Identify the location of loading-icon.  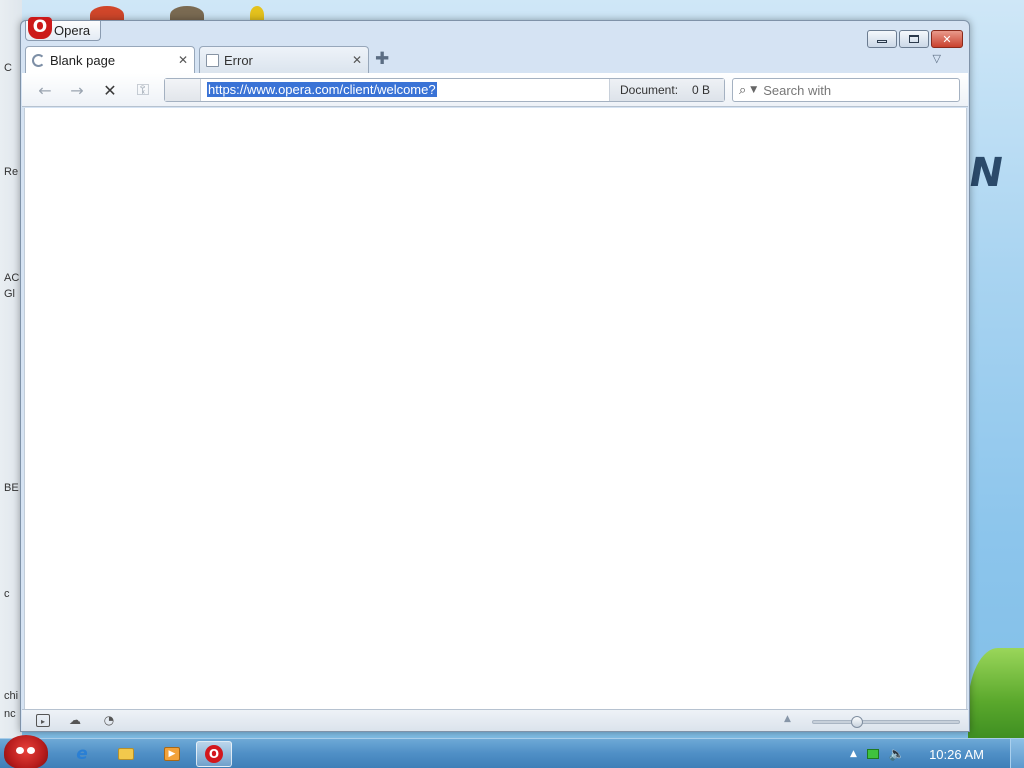
(38, 60).